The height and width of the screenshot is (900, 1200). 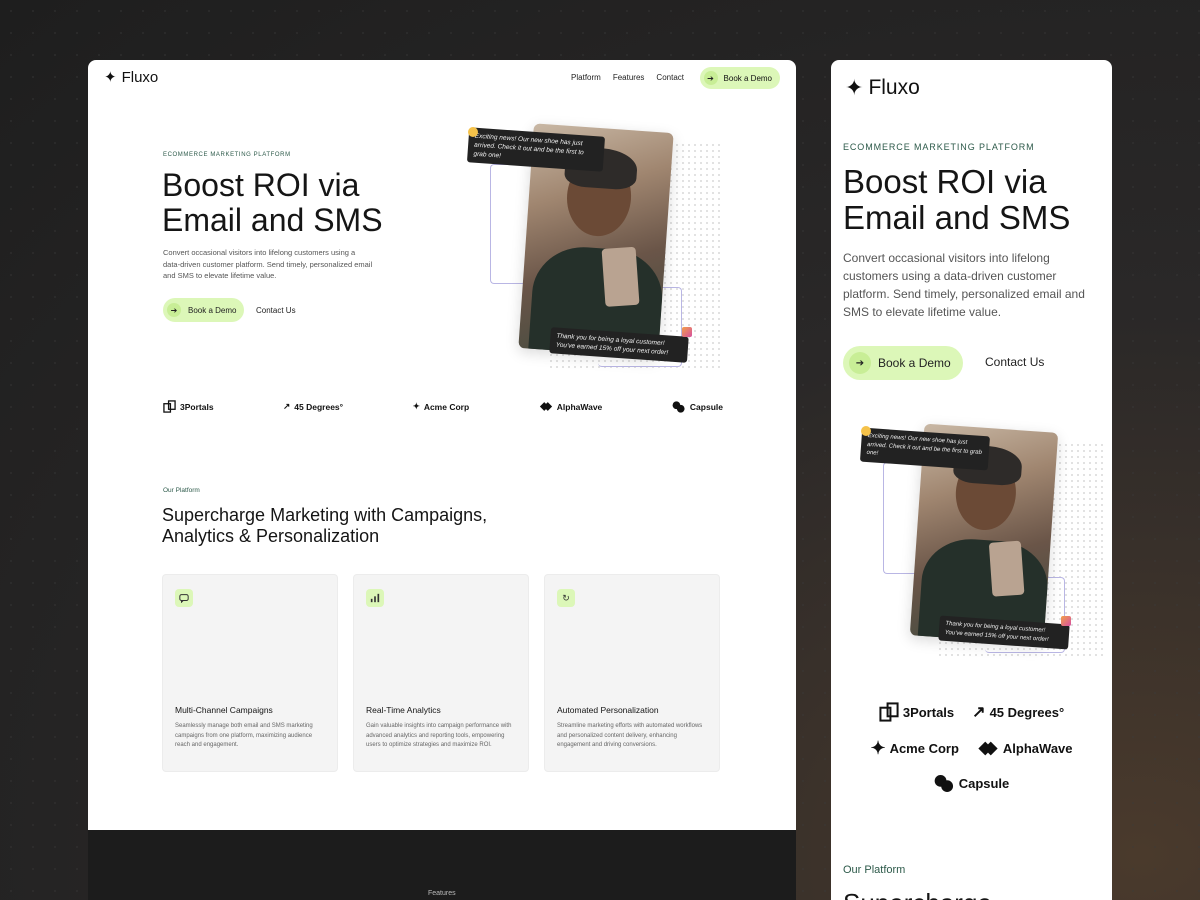 I want to click on nav-link-platform: Platform, so click(x=586, y=77).